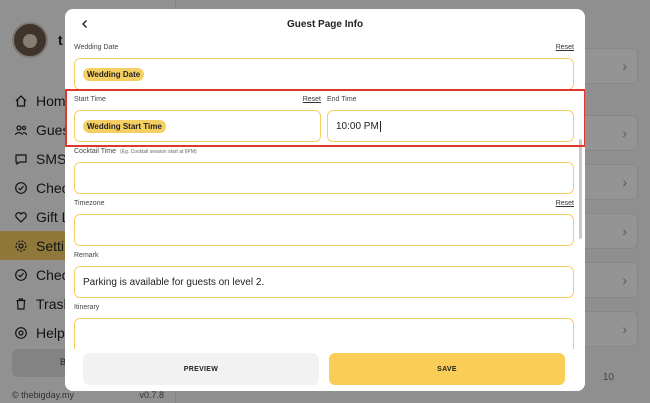  What do you see at coordinates (324, 74) in the screenshot?
I see `wedding-date-input: Wedding Date` at bounding box center [324, 74].